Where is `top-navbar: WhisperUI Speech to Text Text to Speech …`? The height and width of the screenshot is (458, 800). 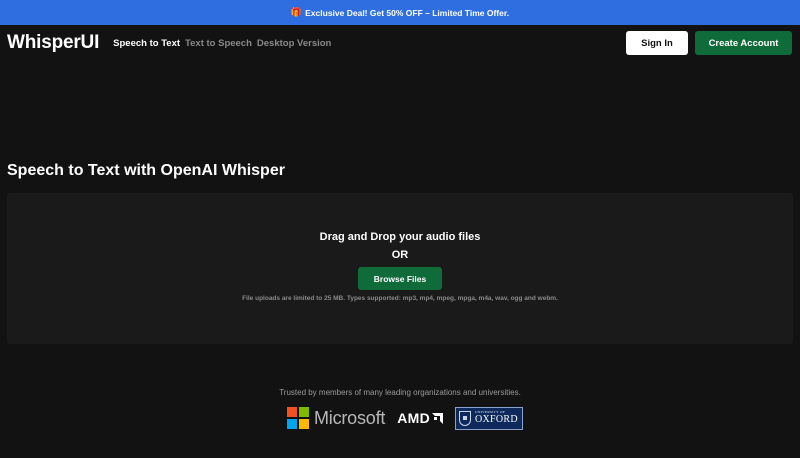 top-navbar: WhisperUI Speech to Text Text to Speech … is located at coordinates (400, 43).